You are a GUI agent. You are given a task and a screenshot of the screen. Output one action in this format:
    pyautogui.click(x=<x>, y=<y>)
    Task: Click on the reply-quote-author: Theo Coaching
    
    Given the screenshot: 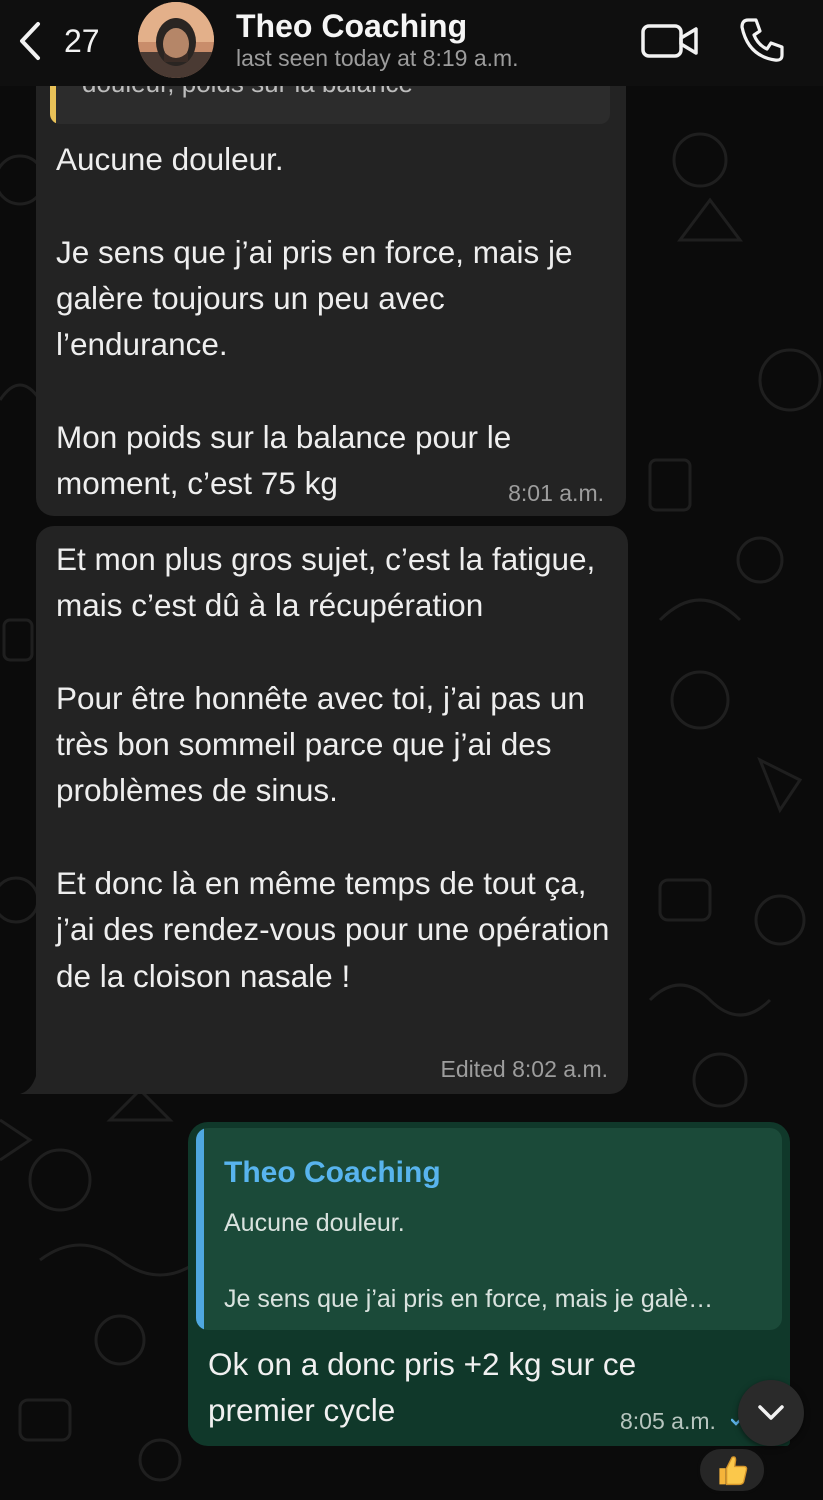 What is the action you would take?
    pyautogui.click(x=332, y=1172)
    